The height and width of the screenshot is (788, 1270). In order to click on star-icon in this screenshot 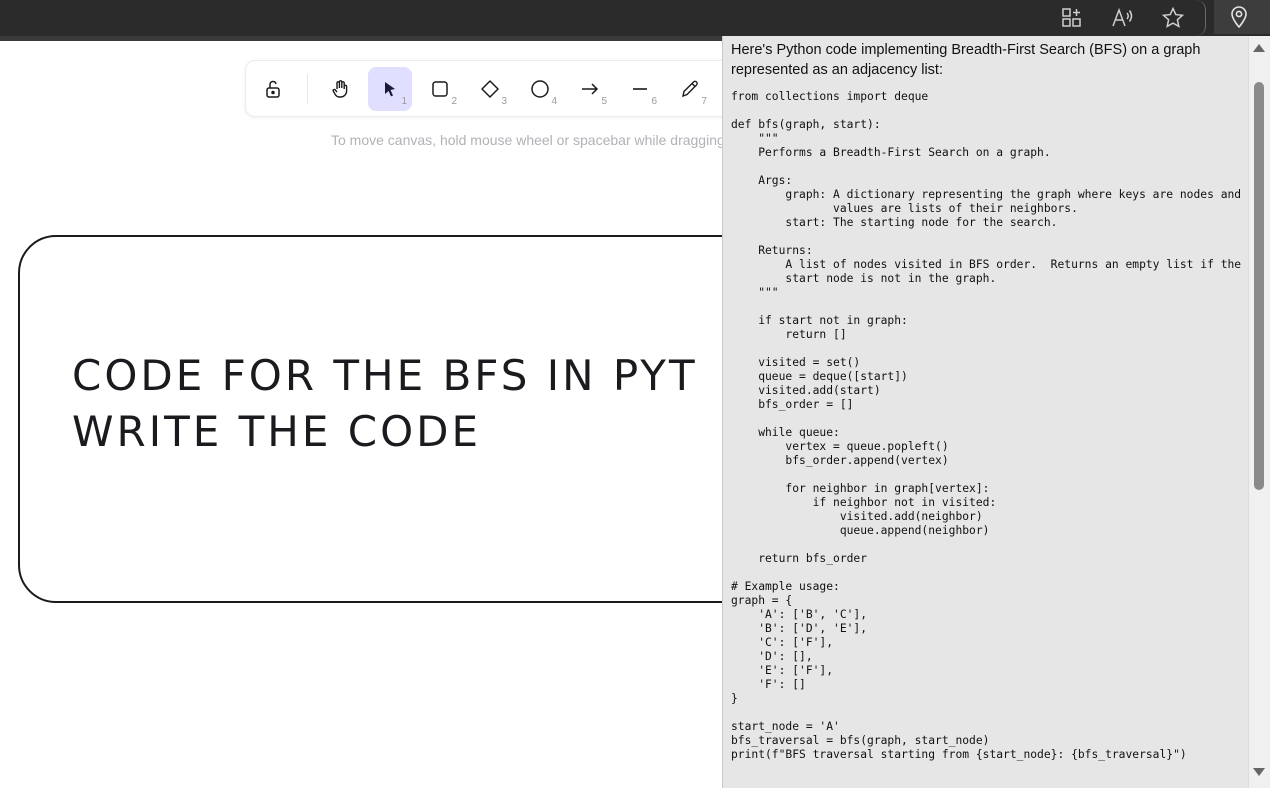, I will do `click(1173, 18)`.